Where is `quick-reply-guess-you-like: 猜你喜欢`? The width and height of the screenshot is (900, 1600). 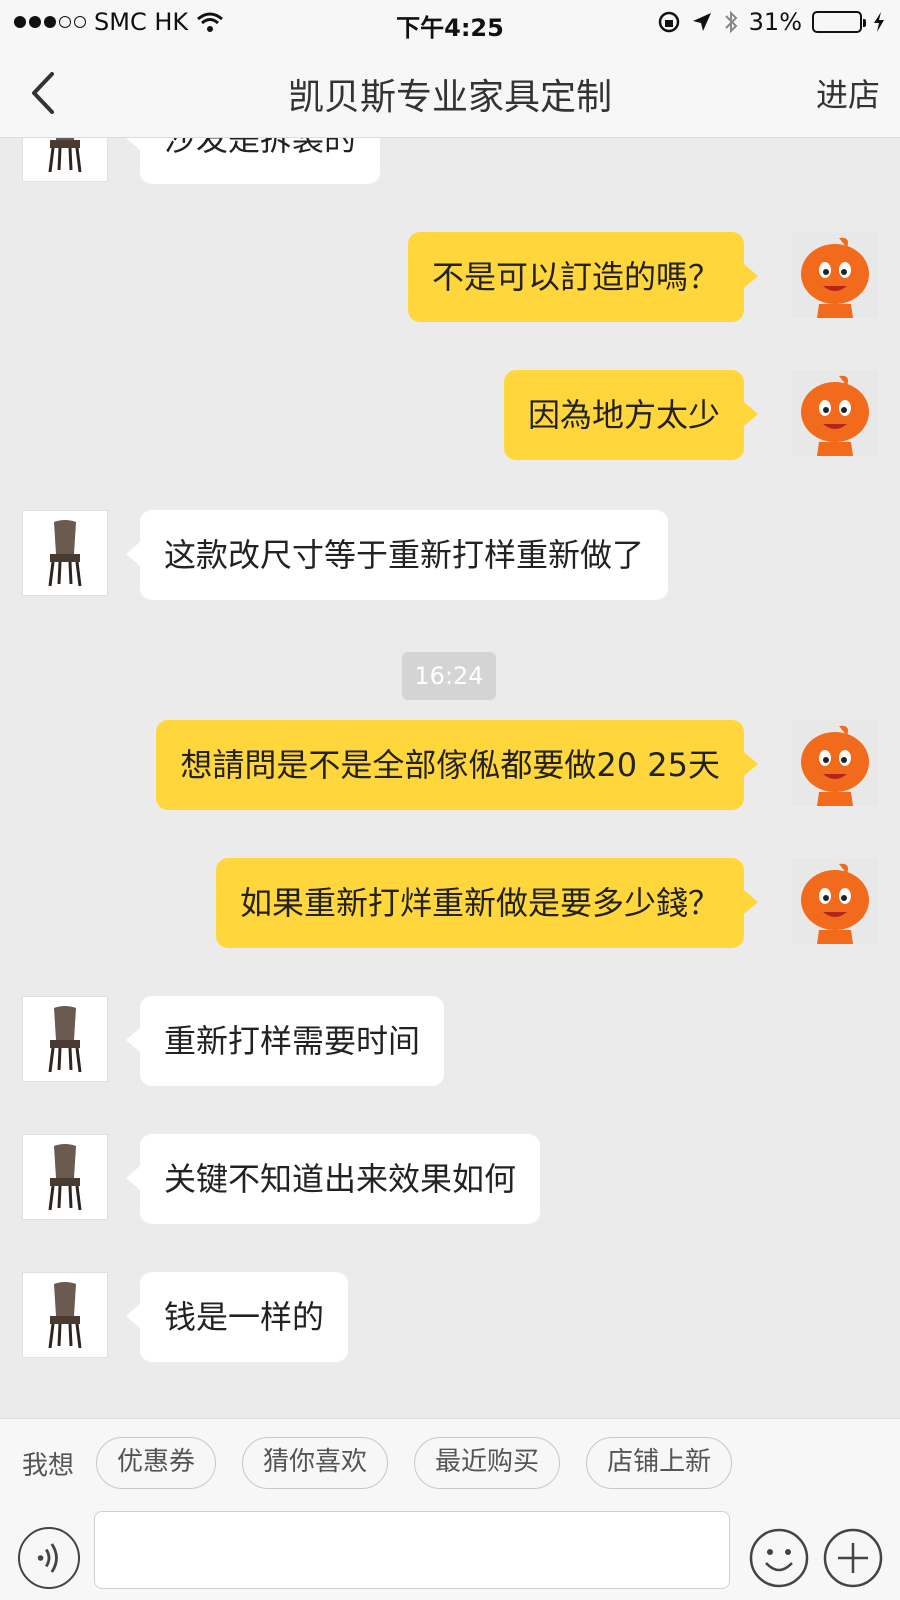 quick-reply-guess-you-like: 猜你喜欢 is located at coordinates (315, 1463).